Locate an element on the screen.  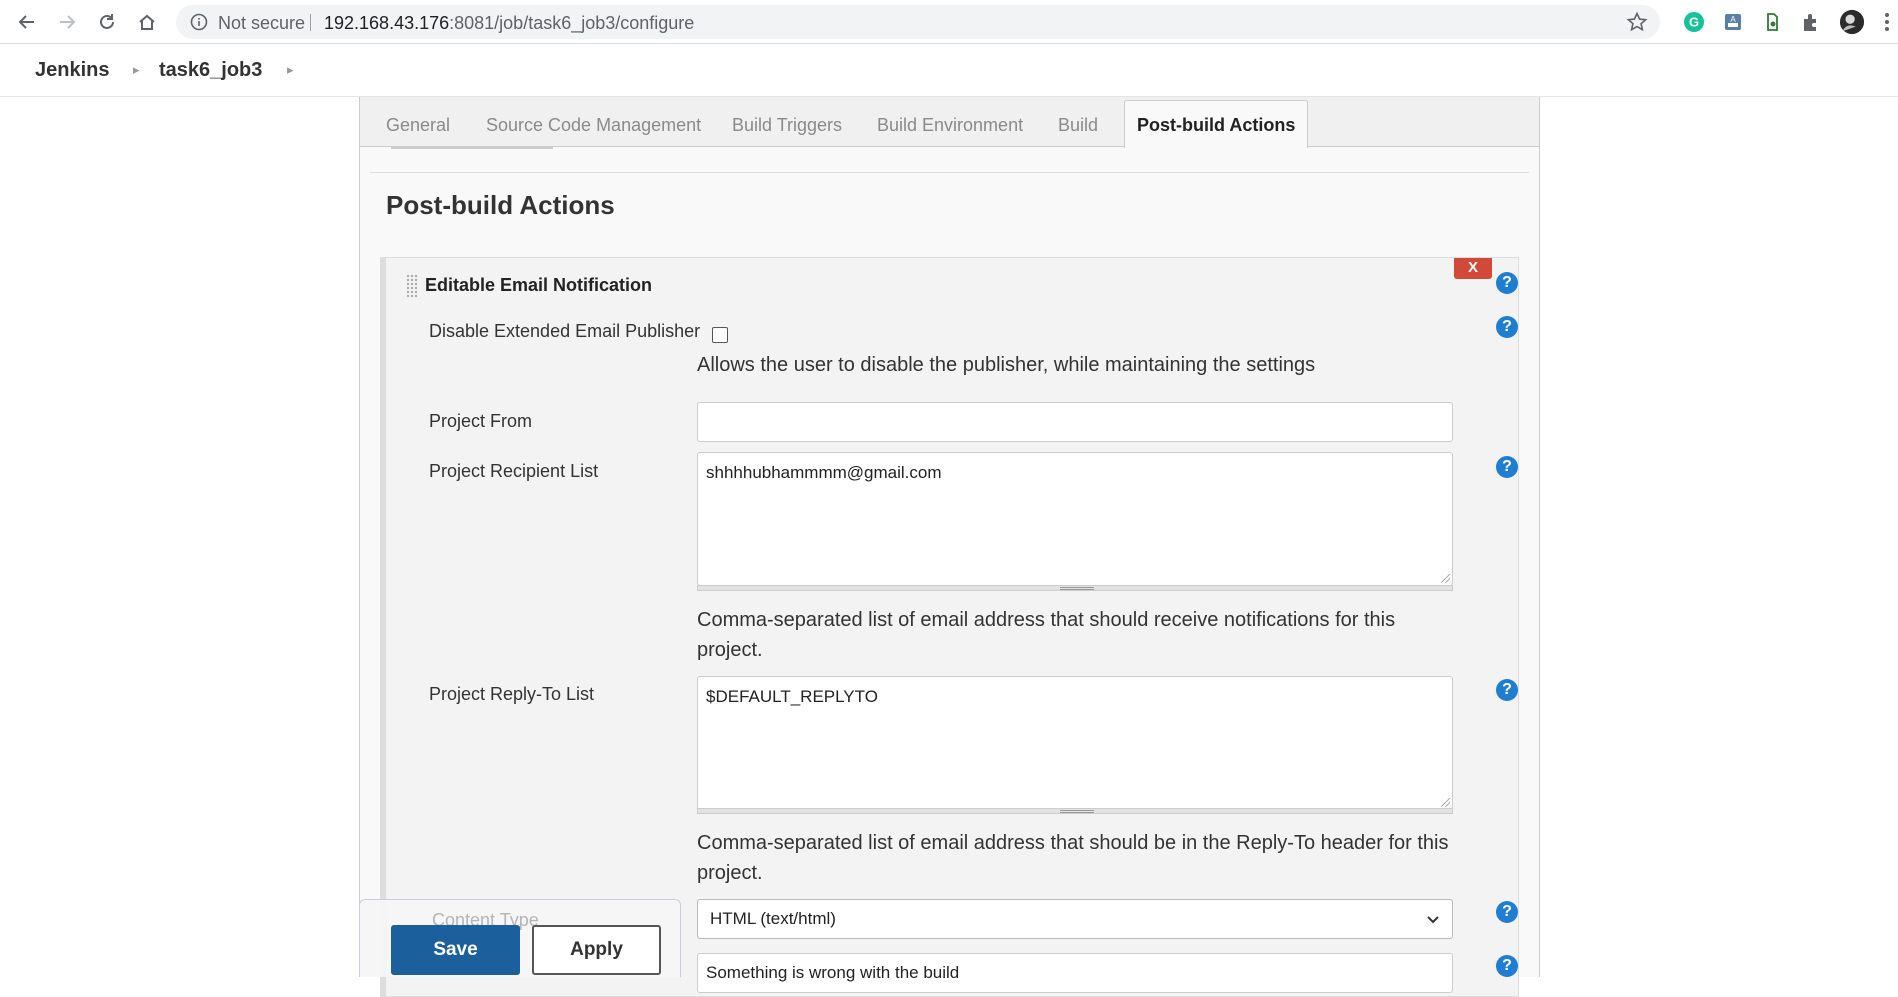
svg-text: G is located at coordinates (1694, 22).